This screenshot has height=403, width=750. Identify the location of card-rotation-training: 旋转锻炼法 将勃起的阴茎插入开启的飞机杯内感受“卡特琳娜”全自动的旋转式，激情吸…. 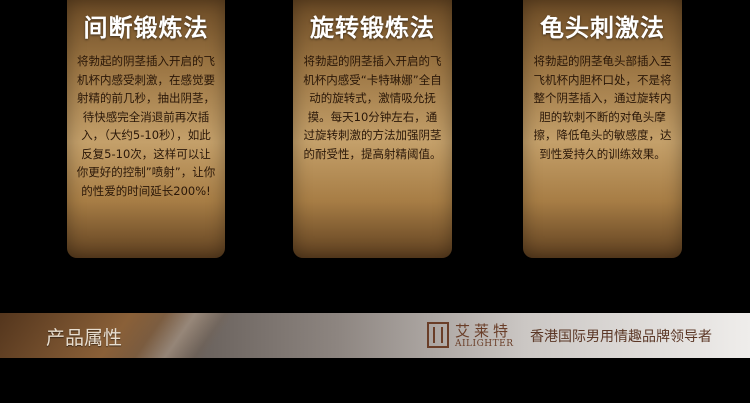
(372, 129).